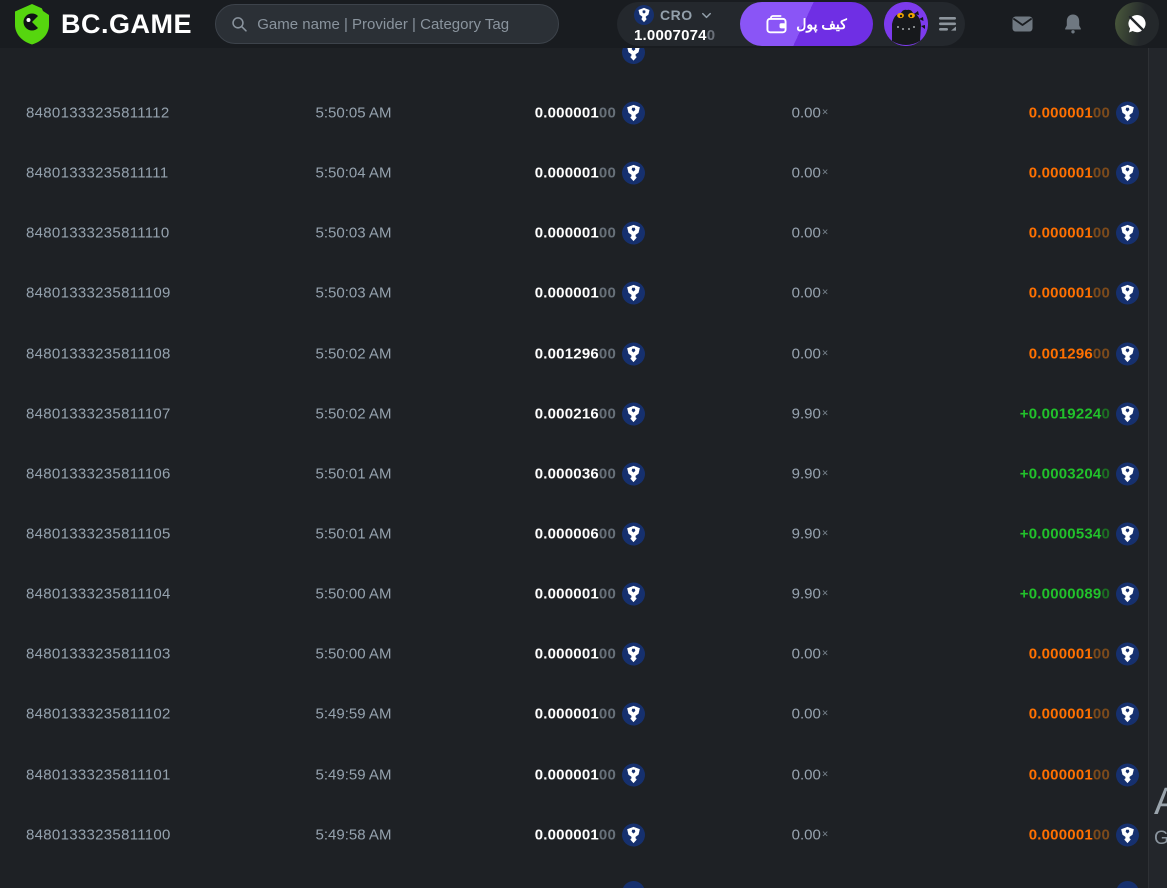  What do you see at coordinates (98, 354) in the screenshot?
I see `bet-id: 84801333235811108` at bounding box center [98, 354].